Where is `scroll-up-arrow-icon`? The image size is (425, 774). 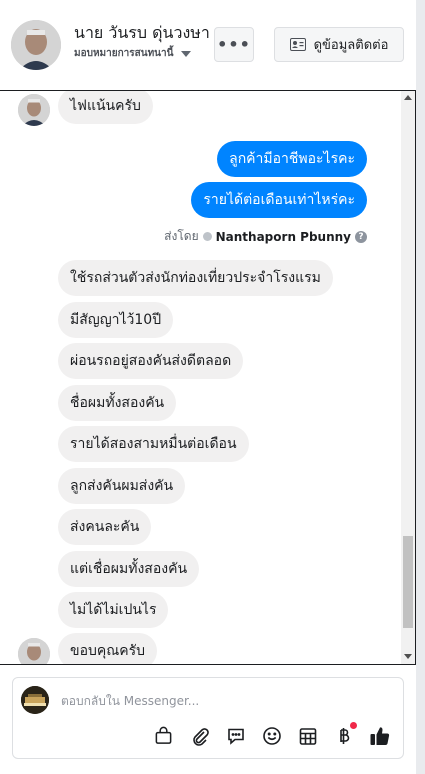
scroll-up-arrow-icon is located at coordinates (408, 97).